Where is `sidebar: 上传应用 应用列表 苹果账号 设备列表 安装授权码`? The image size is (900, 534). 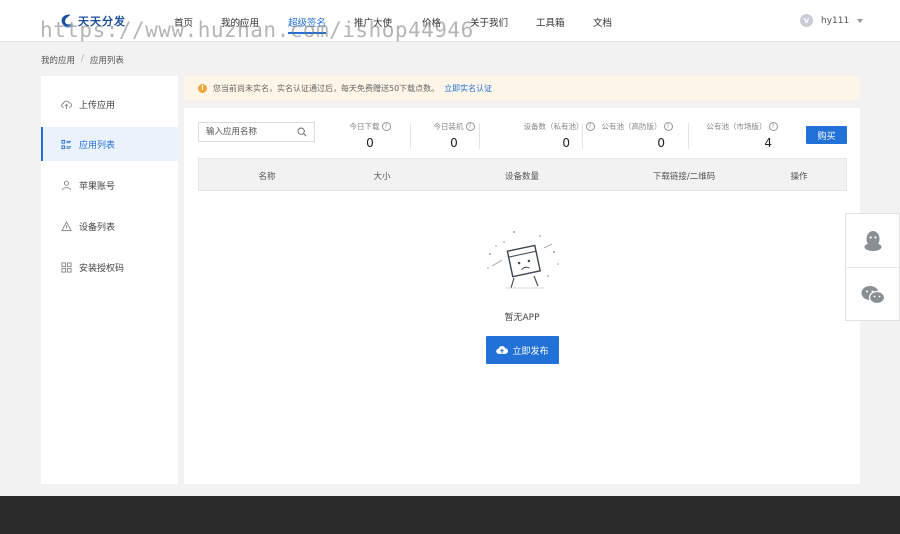
sidebar: 上传应用 应用列表 苹果账号 设备列表 安装授权码 is located at coordinates (109, 280).